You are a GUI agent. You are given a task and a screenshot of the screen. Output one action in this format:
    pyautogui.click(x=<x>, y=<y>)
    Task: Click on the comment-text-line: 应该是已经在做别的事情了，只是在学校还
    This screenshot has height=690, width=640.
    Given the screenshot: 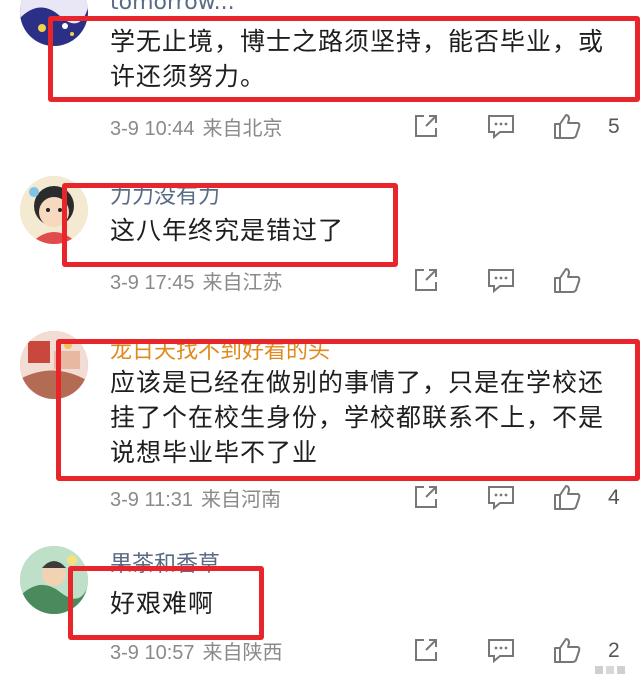 What is the action you would take?
    pyautogui.click(x=357, y=382)
    